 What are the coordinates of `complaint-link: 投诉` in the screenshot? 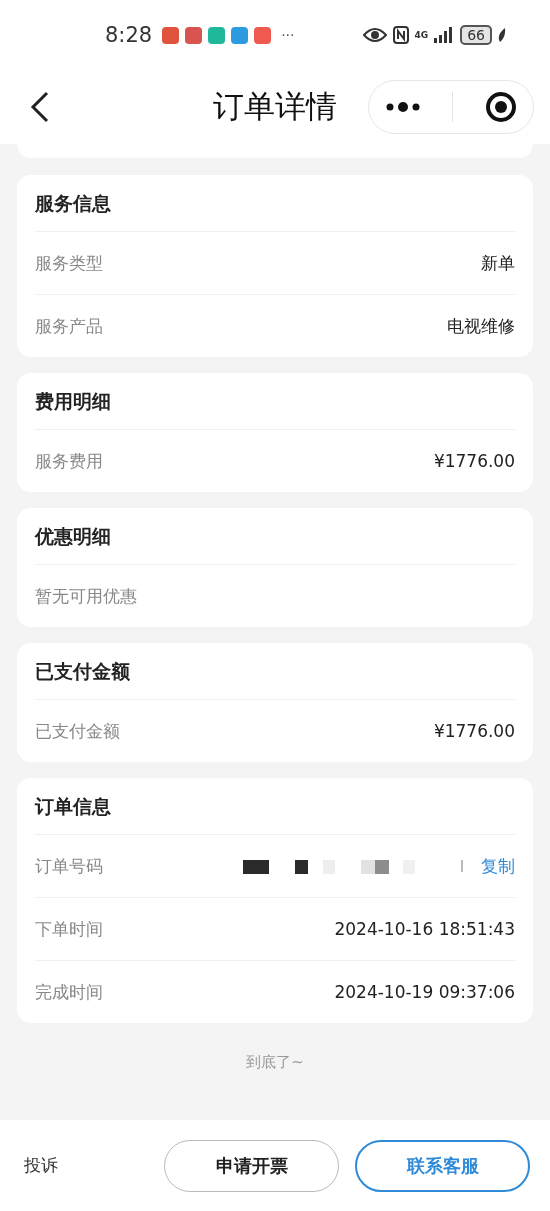 It's located at (94, 1165).